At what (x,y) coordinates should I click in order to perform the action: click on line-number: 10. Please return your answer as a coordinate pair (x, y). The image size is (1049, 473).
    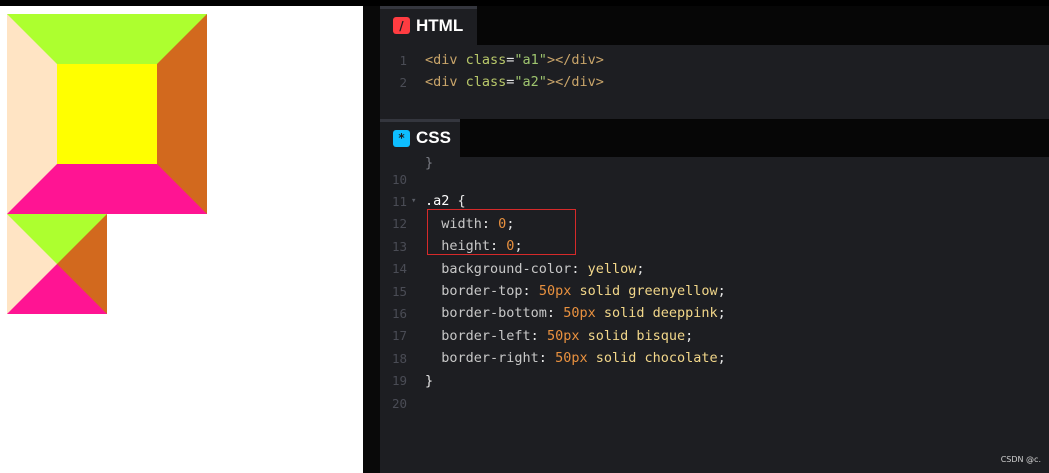
    Looking at the image, I should click on (399, 179).